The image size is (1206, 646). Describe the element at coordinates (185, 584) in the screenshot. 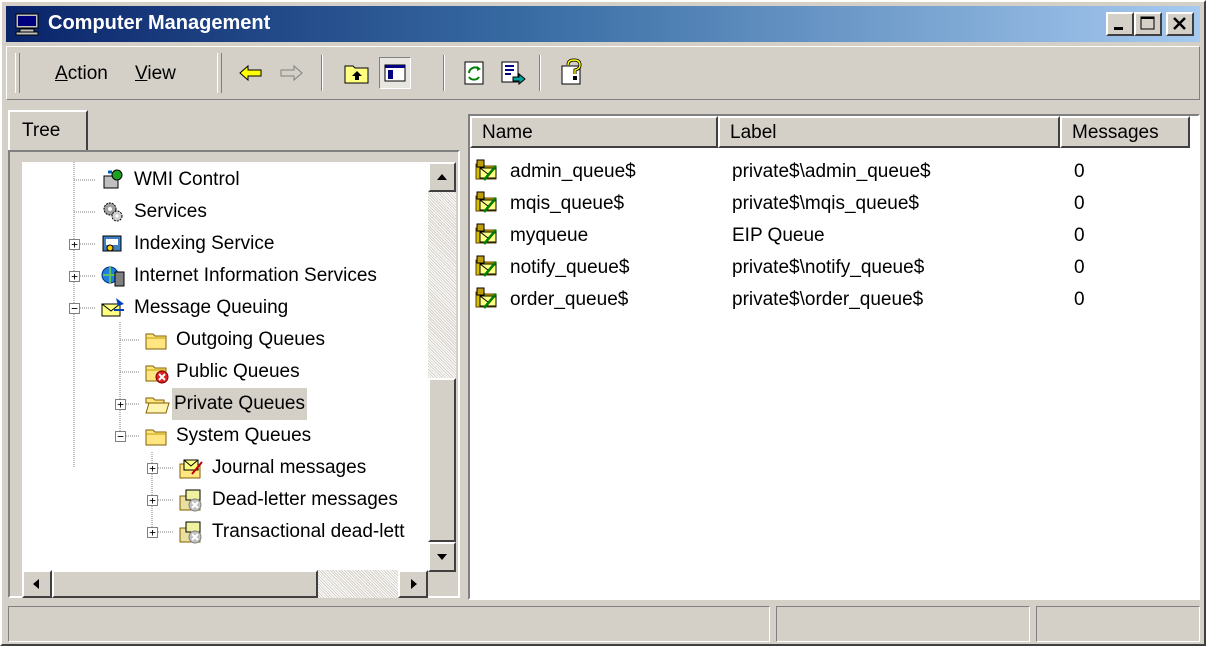

I see `scroll-thumb-horizontal` at that location.